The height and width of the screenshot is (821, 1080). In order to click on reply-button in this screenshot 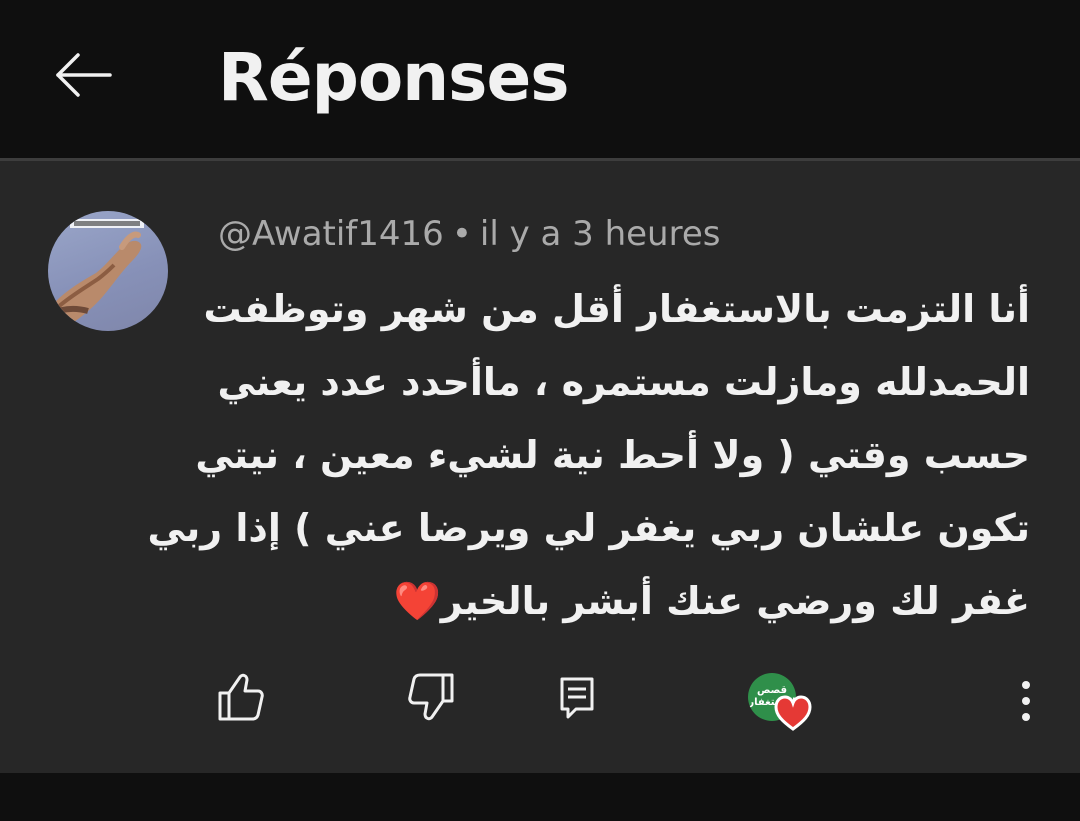, I will do `click(576, 697)`.